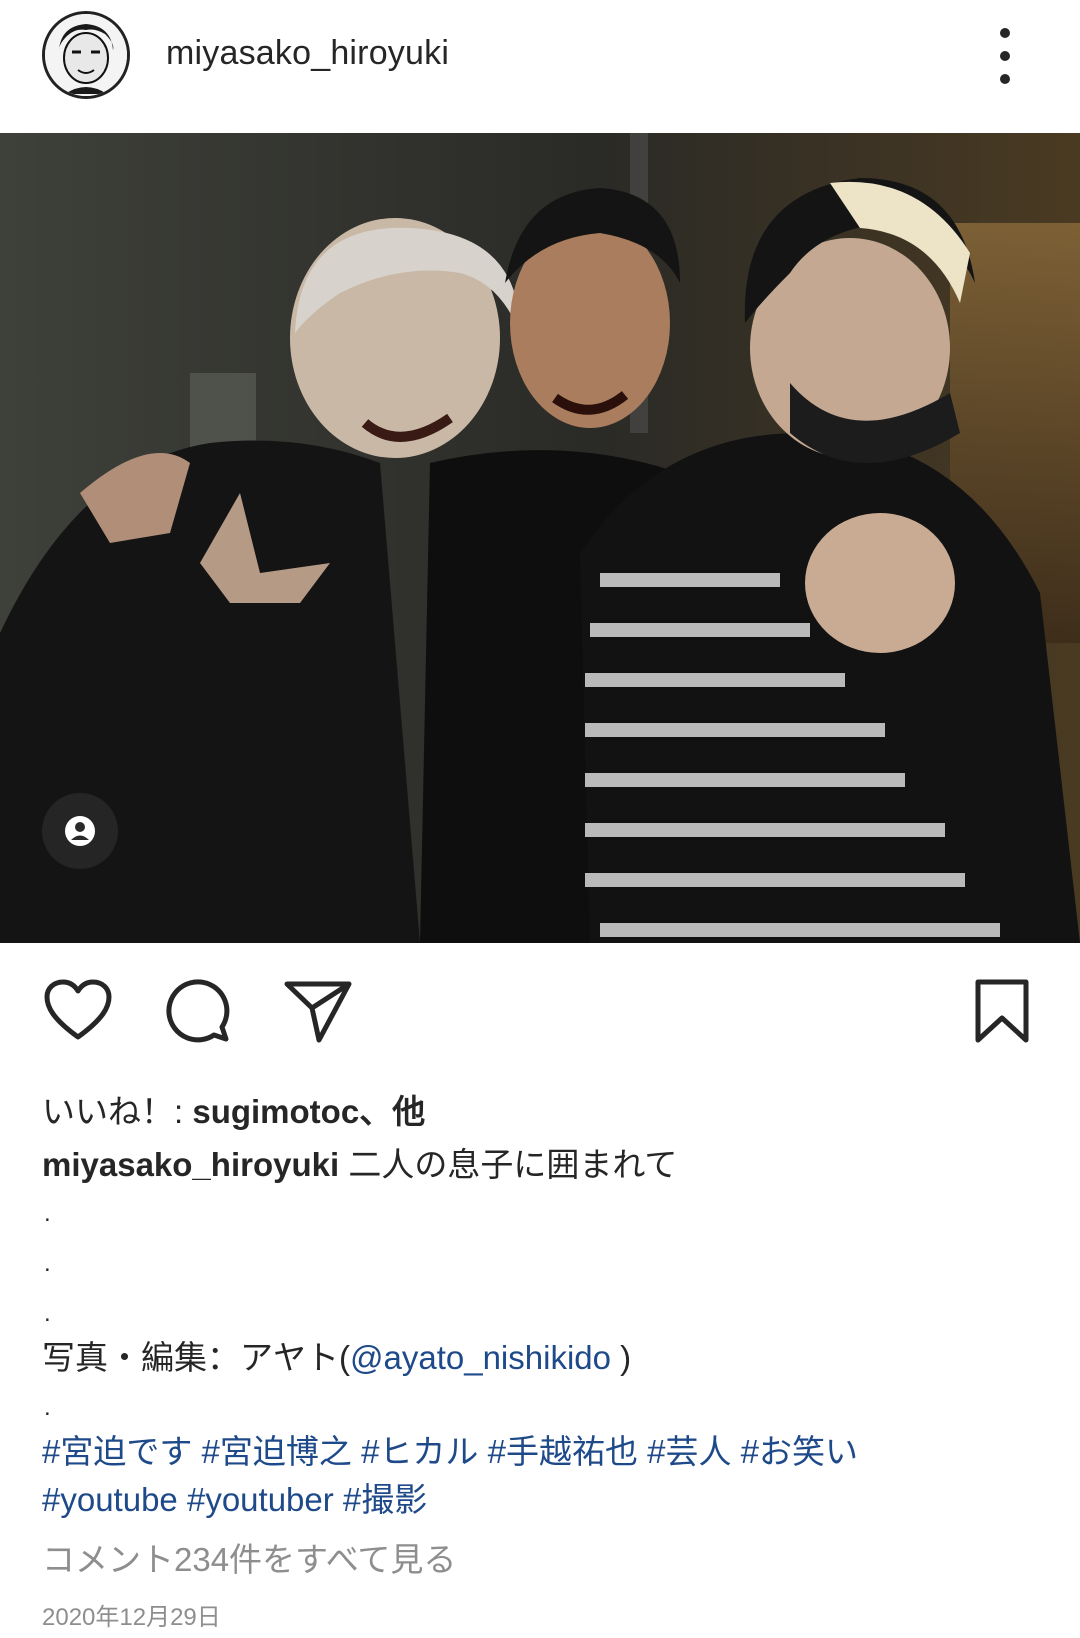 Image resolution: width=1080 pixels, height=1638 pixels. I want to click on caption-line: miyasako_hiroyuki 二人の息子に囲まれて, so click(359, 1165).